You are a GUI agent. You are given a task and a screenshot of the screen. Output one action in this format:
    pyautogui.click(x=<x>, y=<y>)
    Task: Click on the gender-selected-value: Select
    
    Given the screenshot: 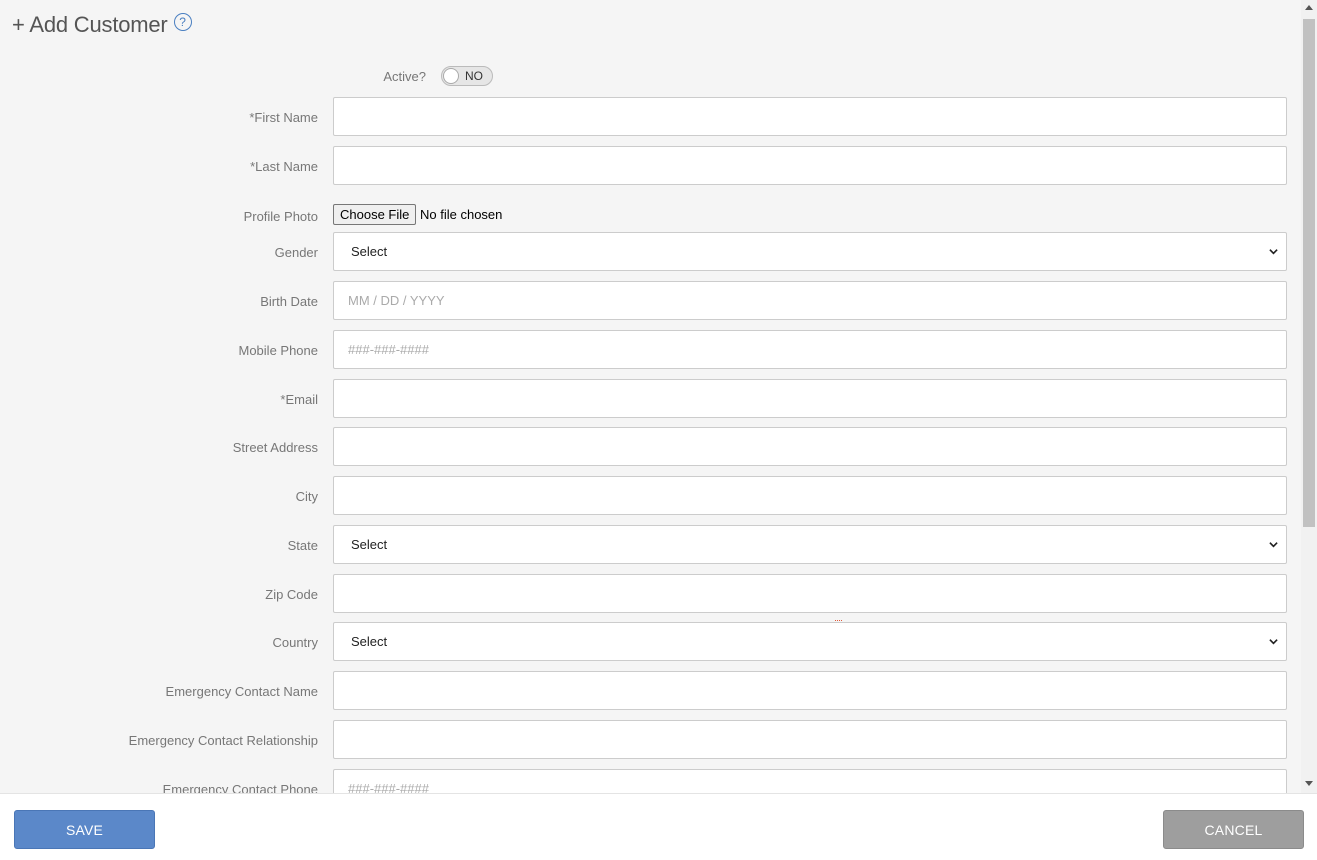 What is the action you would take?
    pyautogui.click(x=369, y=251)
    